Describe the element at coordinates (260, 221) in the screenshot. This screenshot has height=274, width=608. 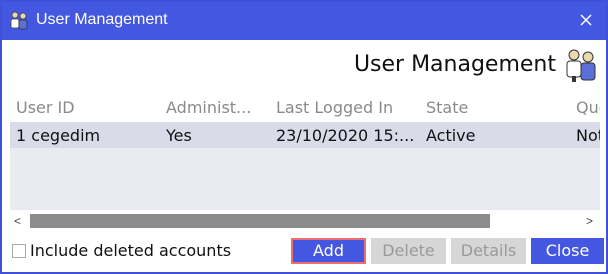
I see `scroll-thumb` at that location.